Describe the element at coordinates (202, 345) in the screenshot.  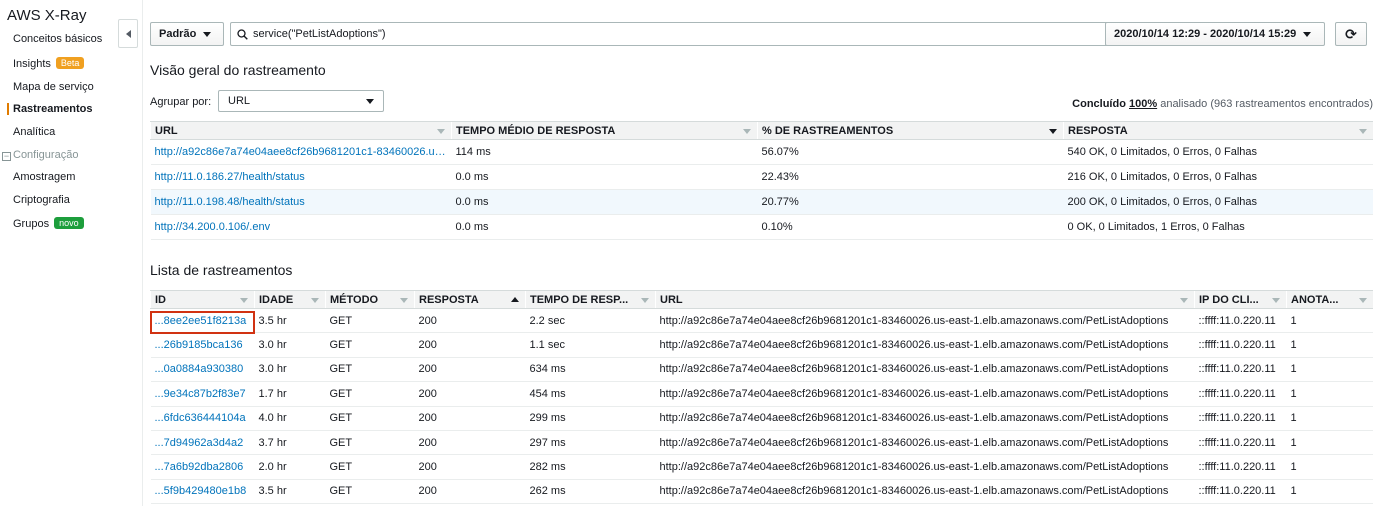
I see `trace-id-link: ...26b9185bca136` at that location.